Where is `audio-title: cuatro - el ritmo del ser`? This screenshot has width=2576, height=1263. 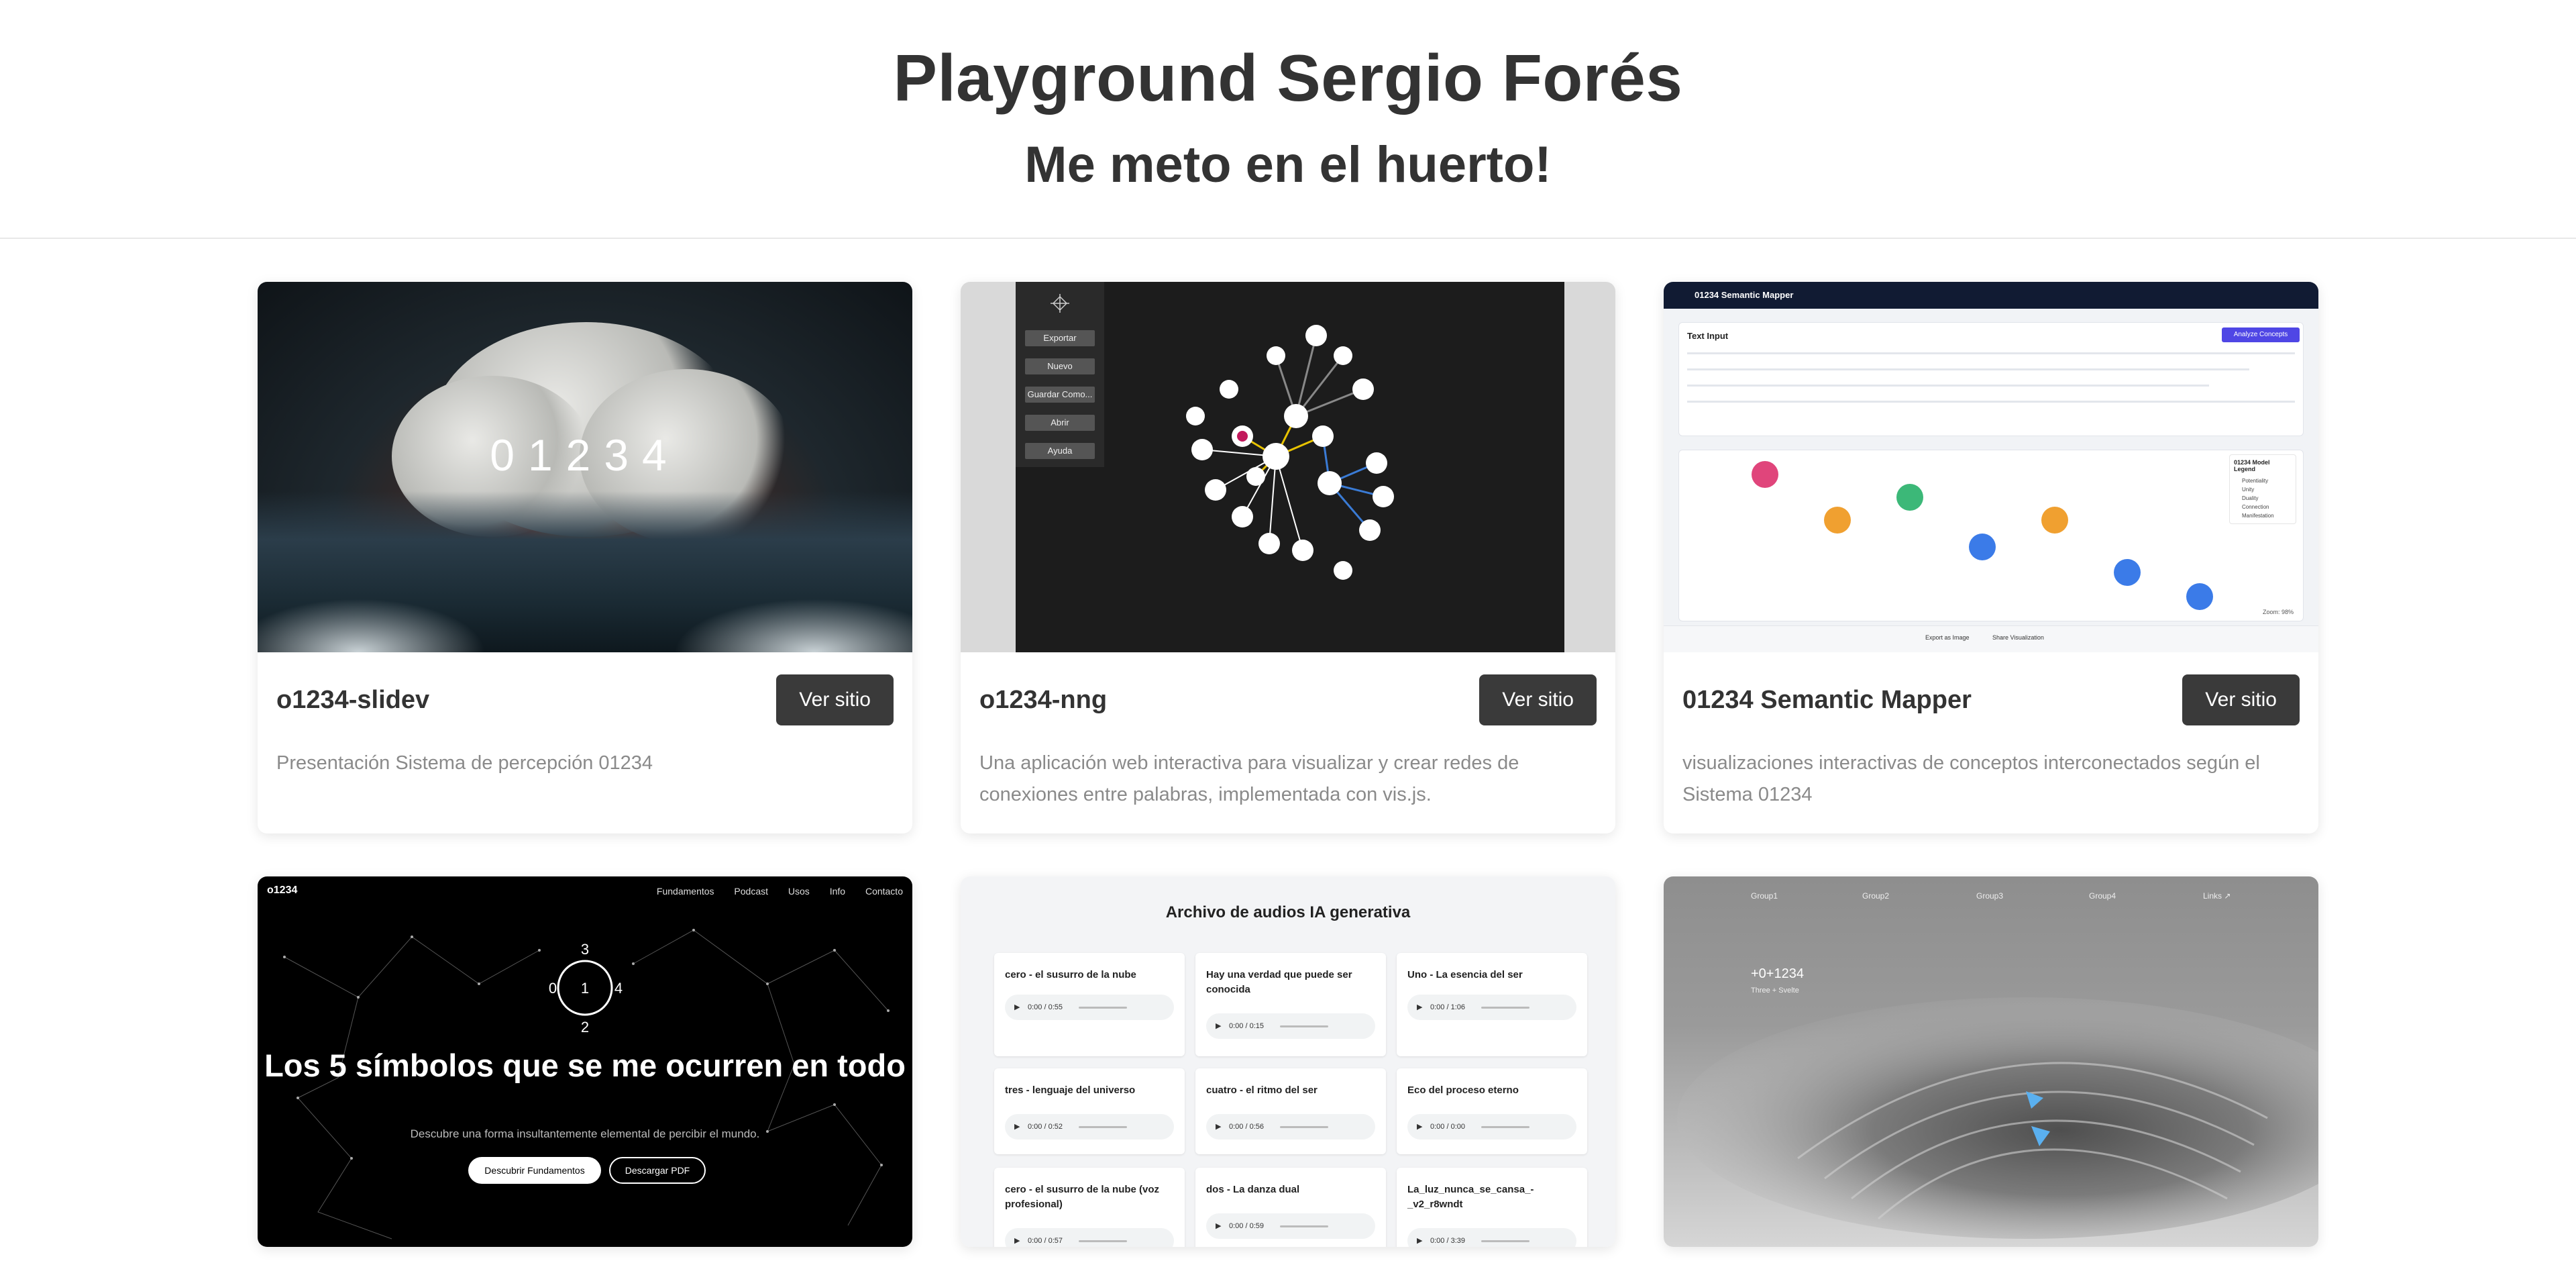
audio-title: cuatro - el ritmo del ser is located at coordinates (1262, 1090).